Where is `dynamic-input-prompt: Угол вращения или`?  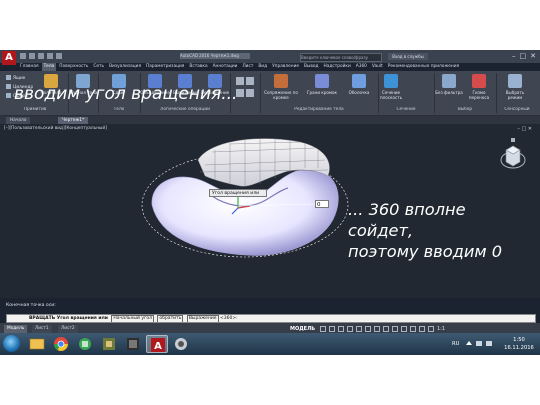
dynamic-input-prompt: Угол вращения или is located at coordinates (238, 193).